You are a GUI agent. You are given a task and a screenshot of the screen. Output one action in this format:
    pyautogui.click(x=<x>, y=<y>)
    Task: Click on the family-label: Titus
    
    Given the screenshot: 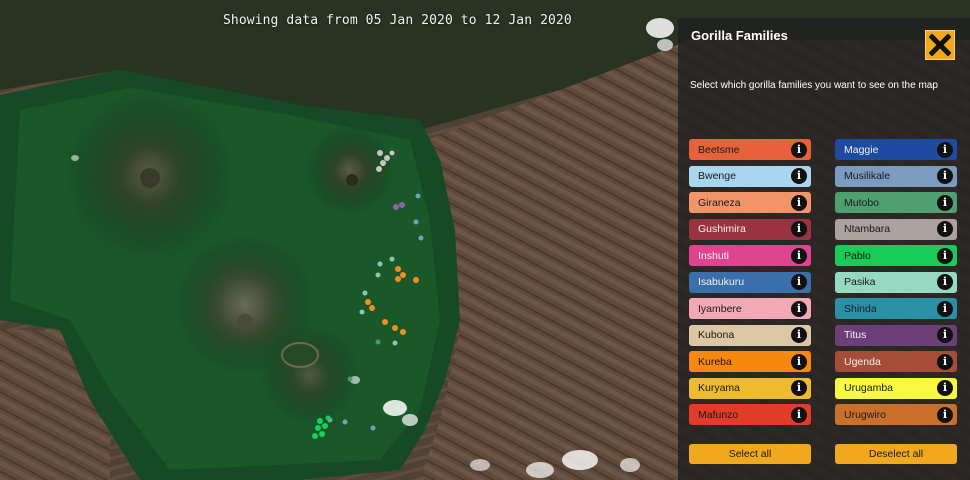 What is the action you would take?
    pyautogui.click(x=855, y=335)
    